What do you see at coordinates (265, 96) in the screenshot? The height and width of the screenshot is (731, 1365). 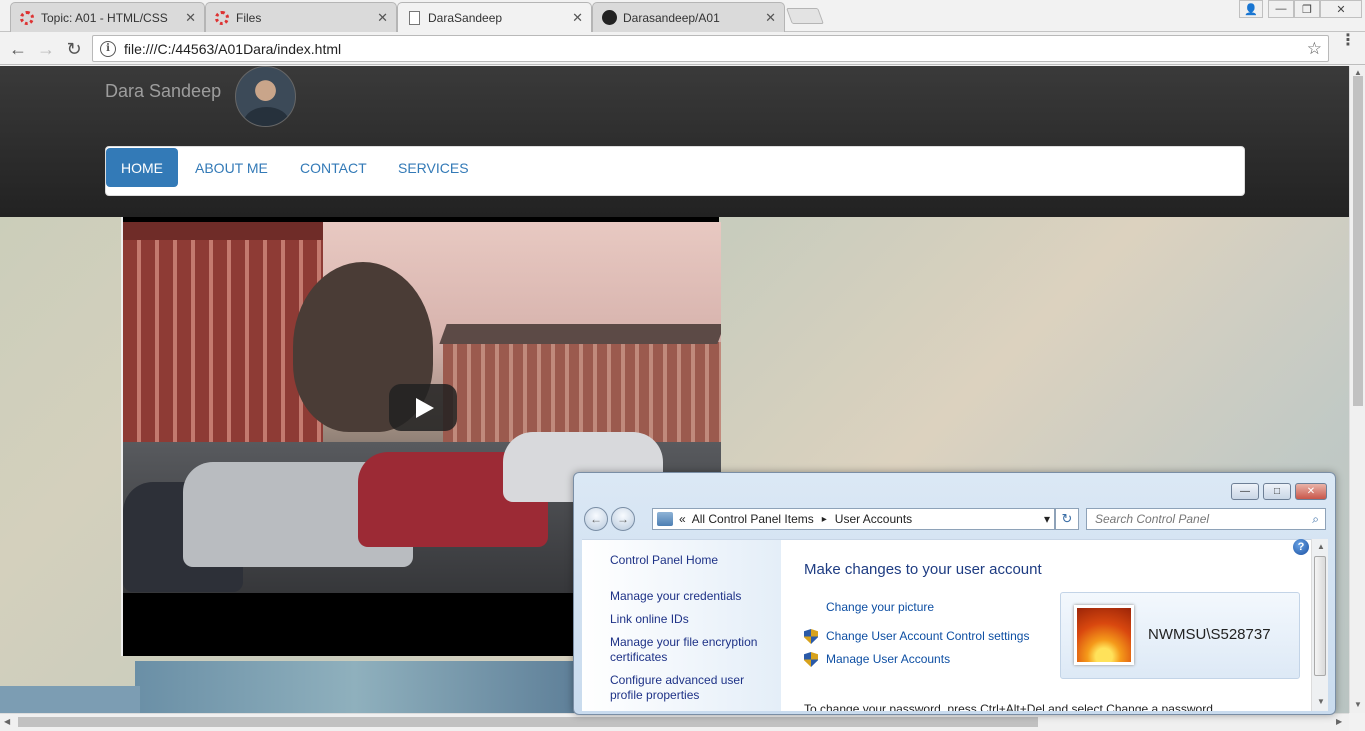 I see `profile-avatar` at bounding box center [265, 96].